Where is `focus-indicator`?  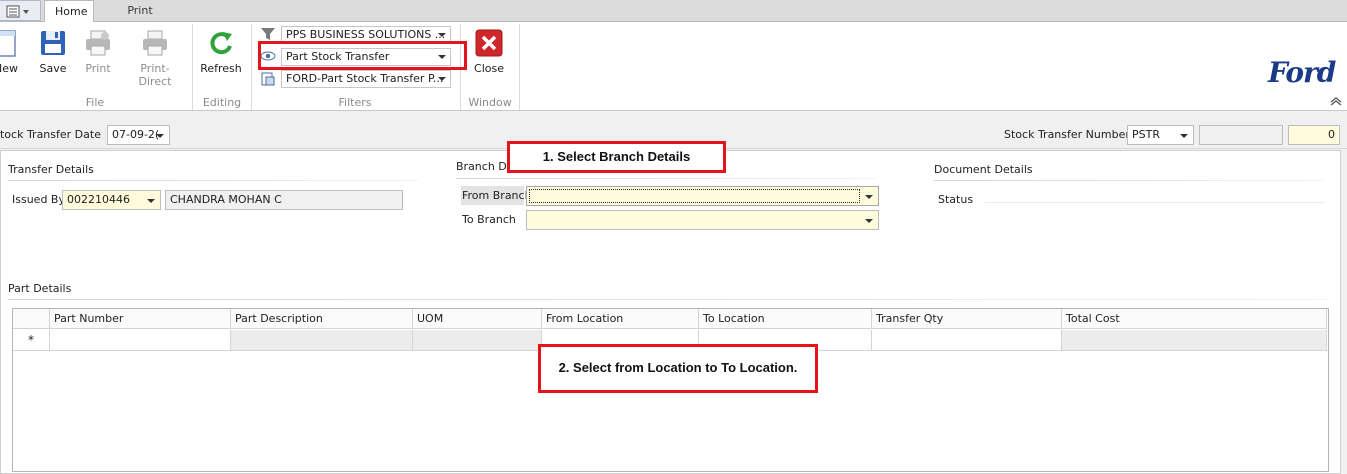 focus-indicator is located at coordinates (694, 196).